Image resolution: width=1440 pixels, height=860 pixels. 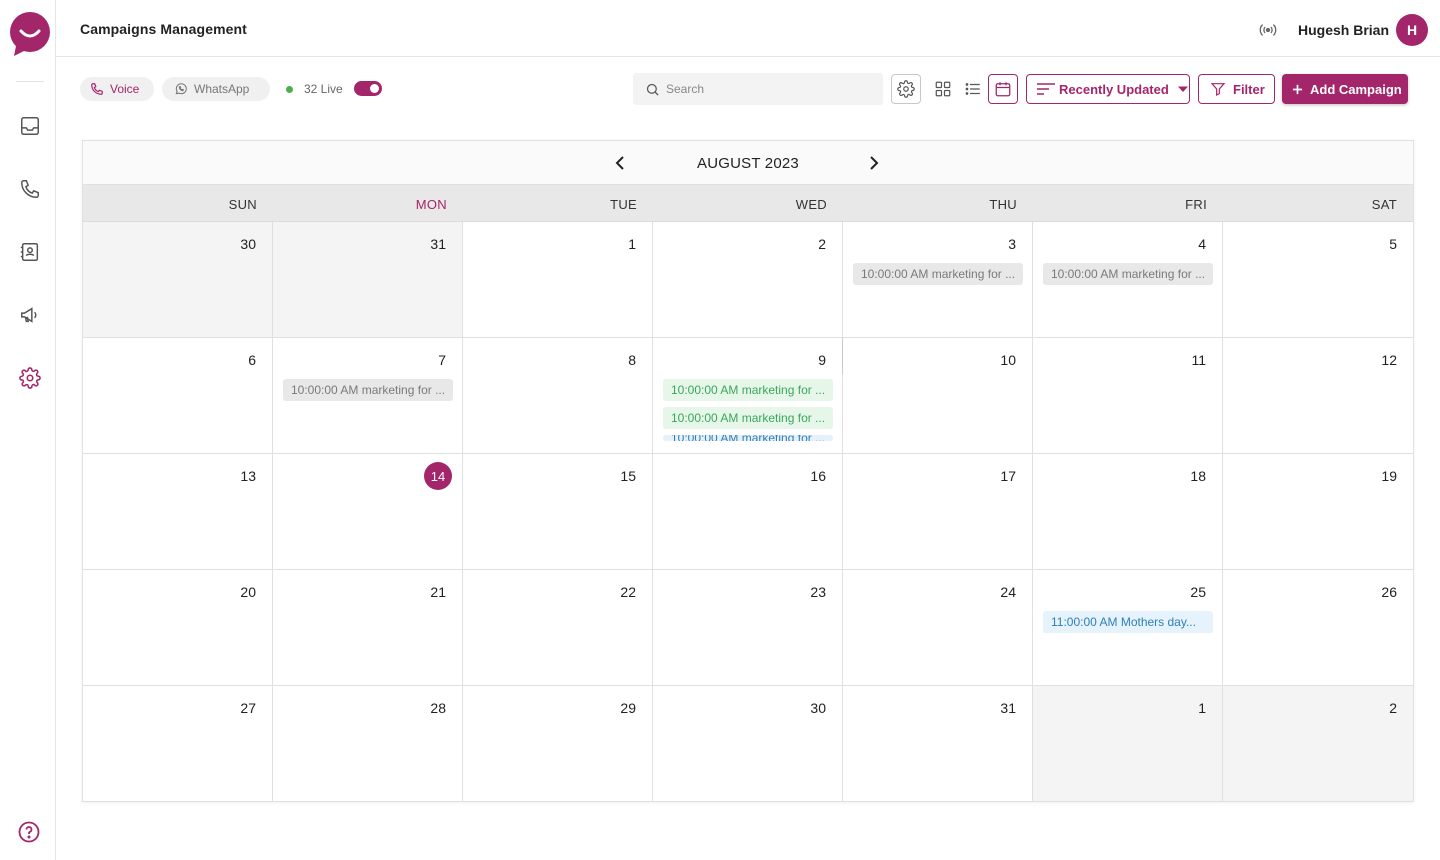 What do you see at coordinates (323, 89) in the screenshot?
I see `live-count: 32 Live` at bounding box center [323, 89].